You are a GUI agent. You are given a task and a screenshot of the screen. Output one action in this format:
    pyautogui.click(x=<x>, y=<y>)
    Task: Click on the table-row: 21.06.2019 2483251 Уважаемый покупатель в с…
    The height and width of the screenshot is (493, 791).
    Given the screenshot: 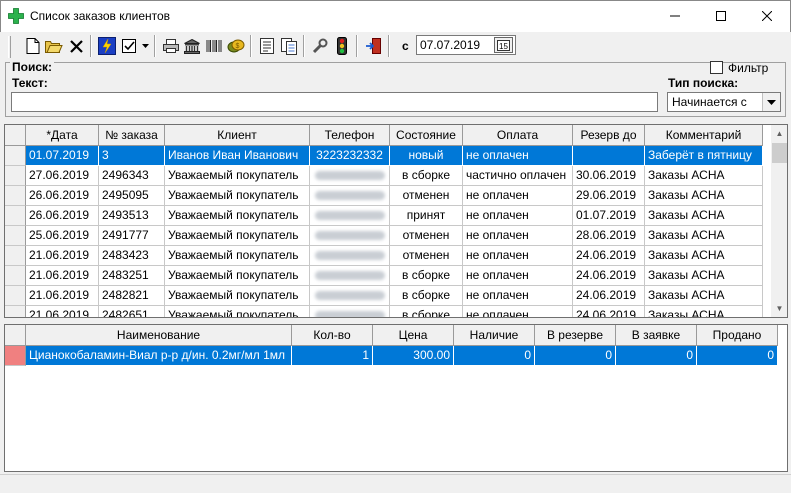 What is the action you would take?
    pyautogui.click(x=384, y=276)
    